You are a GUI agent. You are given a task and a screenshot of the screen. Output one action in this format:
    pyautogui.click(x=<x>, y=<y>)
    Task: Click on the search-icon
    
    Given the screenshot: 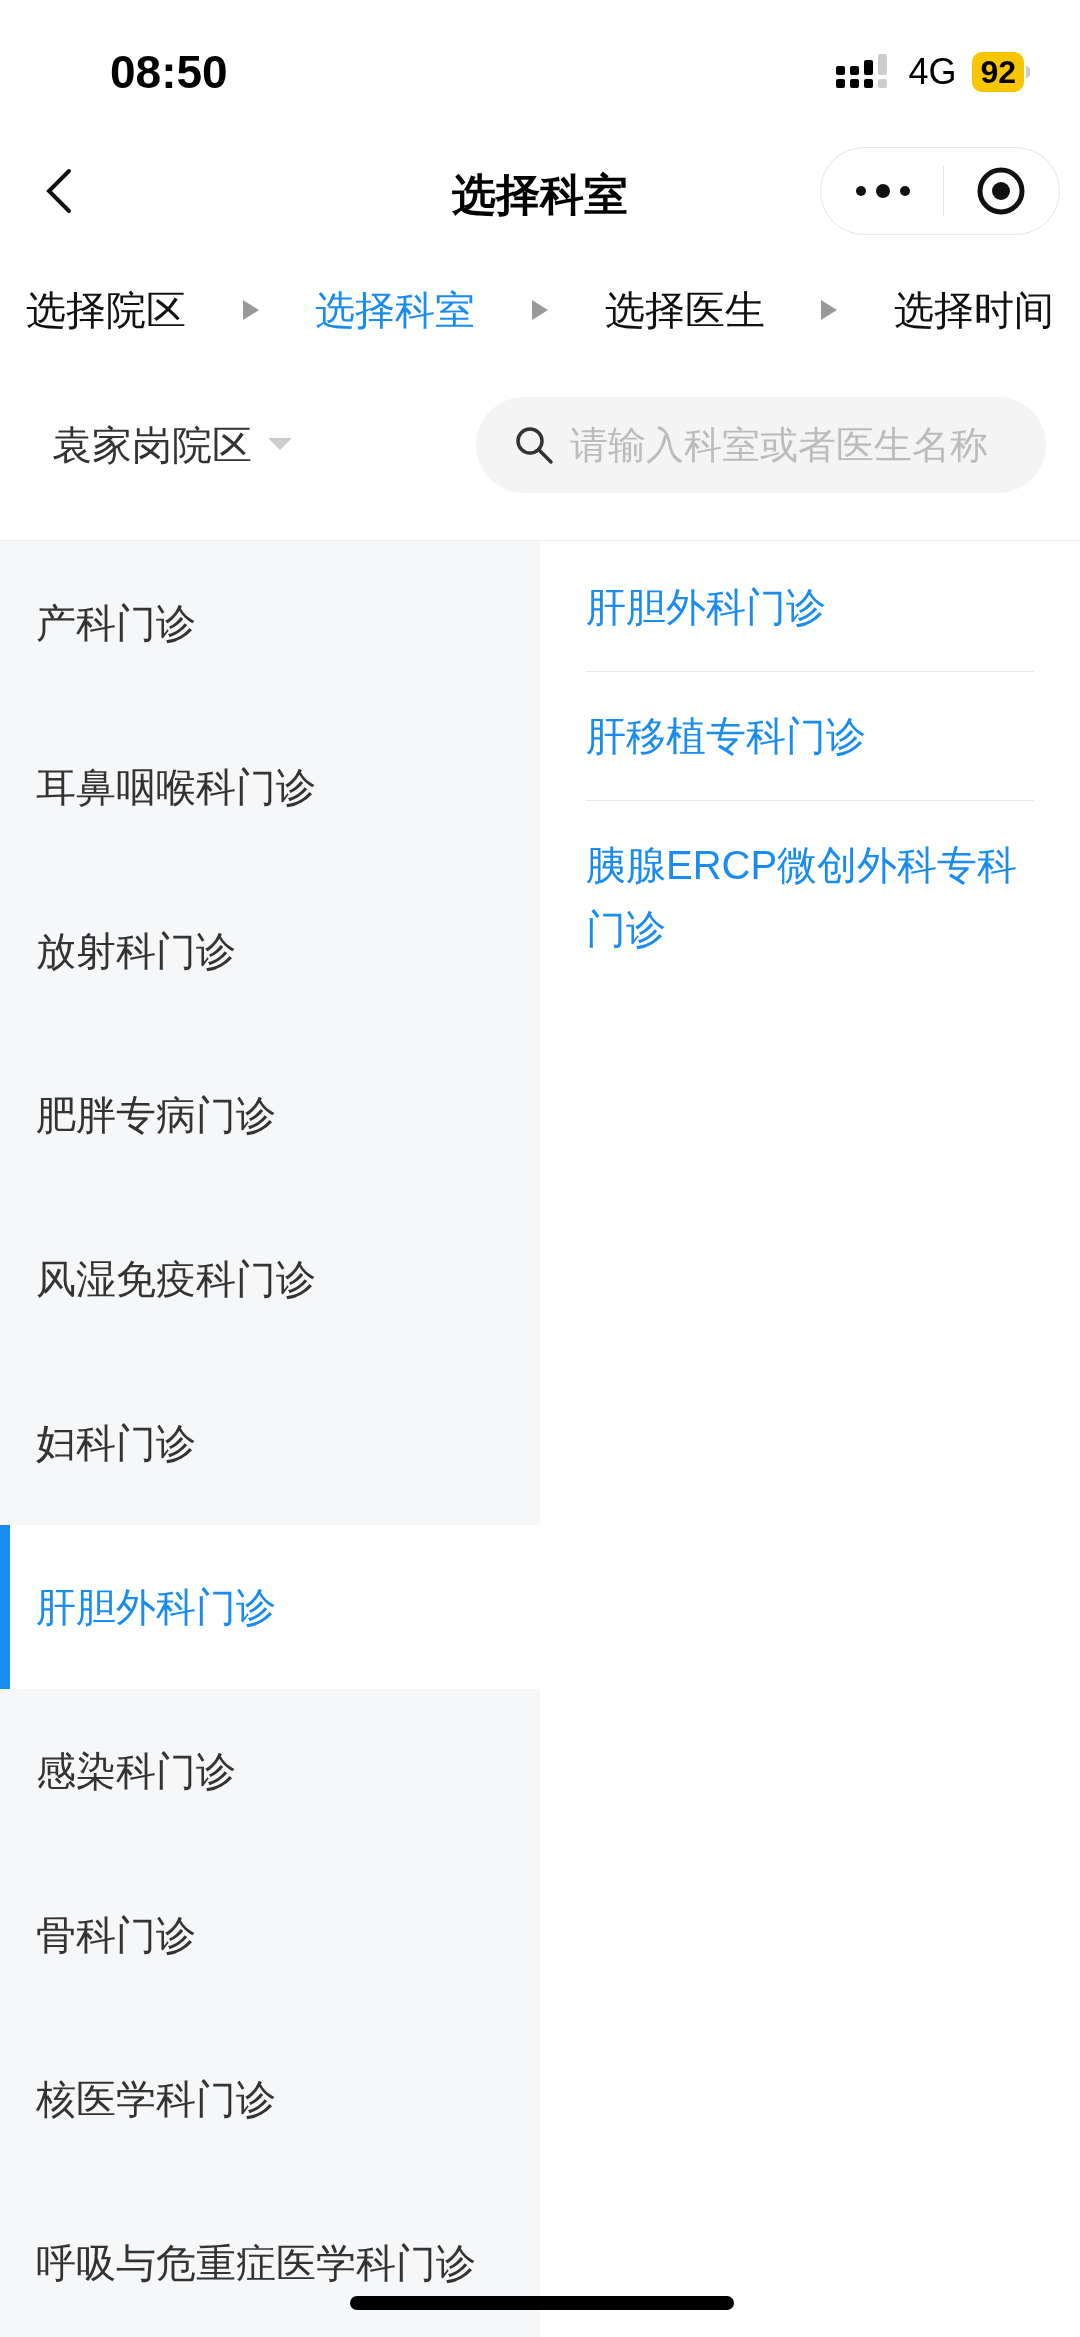 What is the action you would take?
    pyautogui.click(x=534, y=445)
    